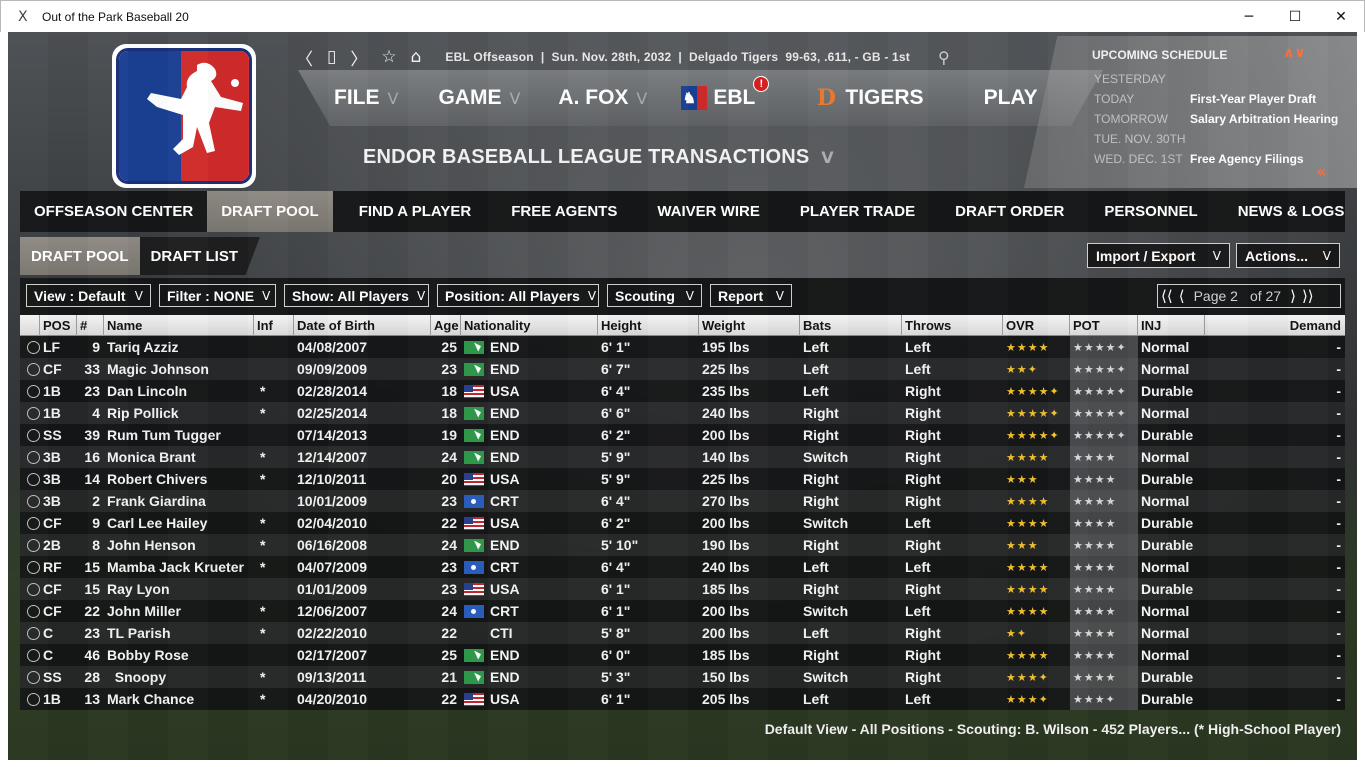 This screenshot has width=1365, height=767. Describe the element at coordinates (1321, 171) in the screenshot. I see `collapse-schedule-icon: «` at that location.